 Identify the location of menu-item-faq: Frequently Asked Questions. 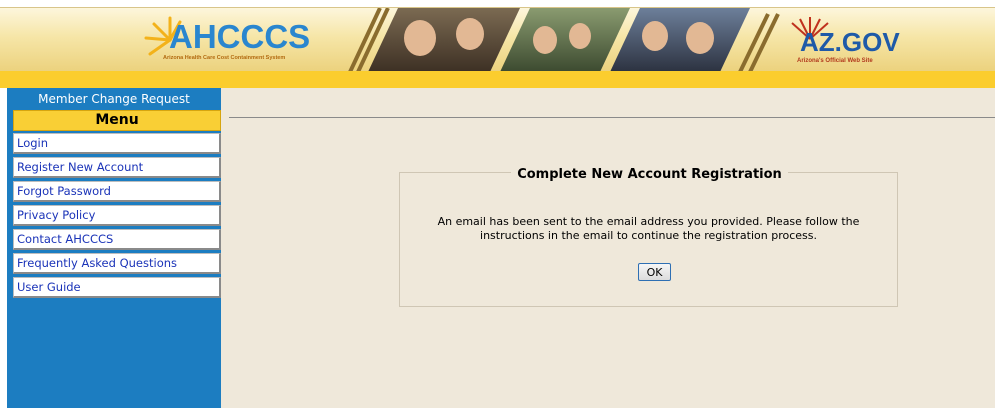
(117, 263).